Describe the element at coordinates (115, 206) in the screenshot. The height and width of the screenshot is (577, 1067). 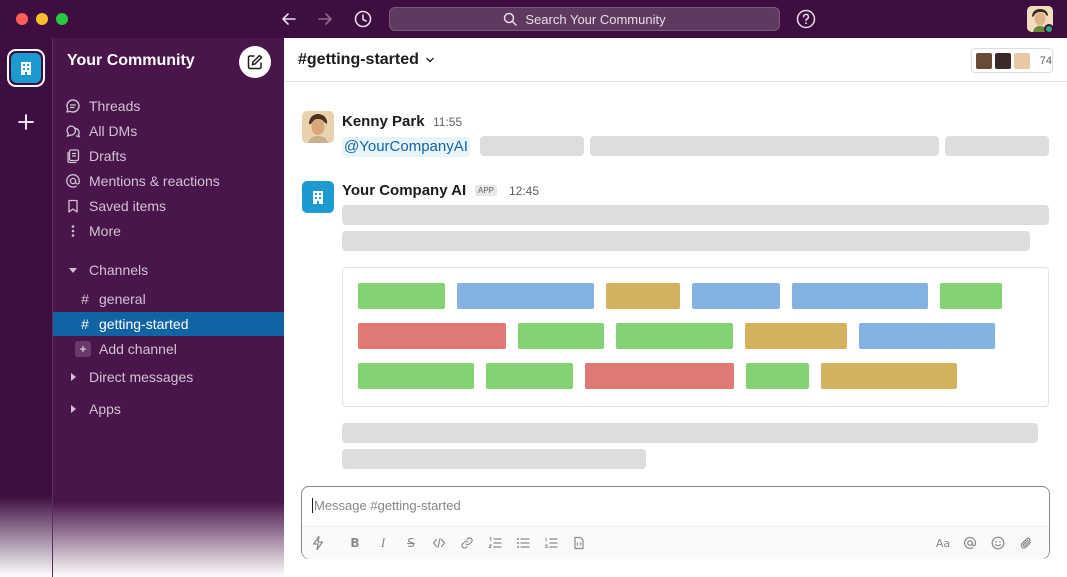
I see `sidebar-item-saved: Saved items` at that location.